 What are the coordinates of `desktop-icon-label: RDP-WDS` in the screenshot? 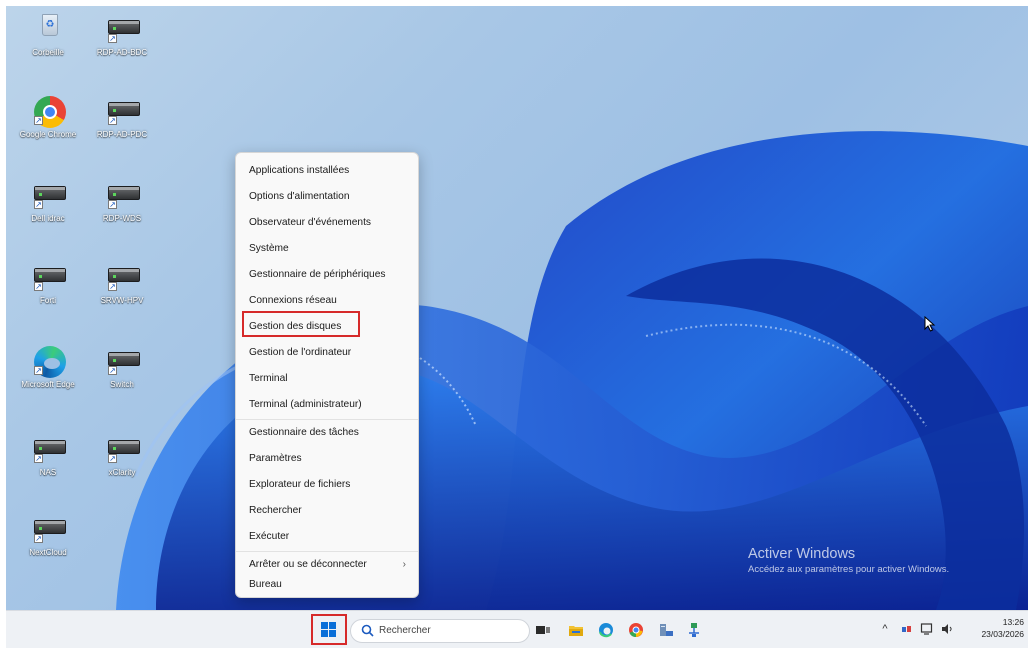 It's located at (122, 218).